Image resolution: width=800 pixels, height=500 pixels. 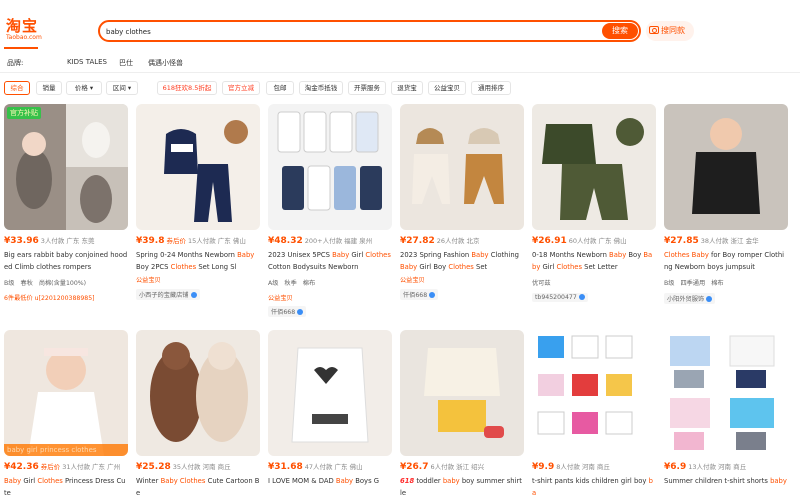 I want to click on filter-free-shipping: 包邮, so click(x=280, y=88).